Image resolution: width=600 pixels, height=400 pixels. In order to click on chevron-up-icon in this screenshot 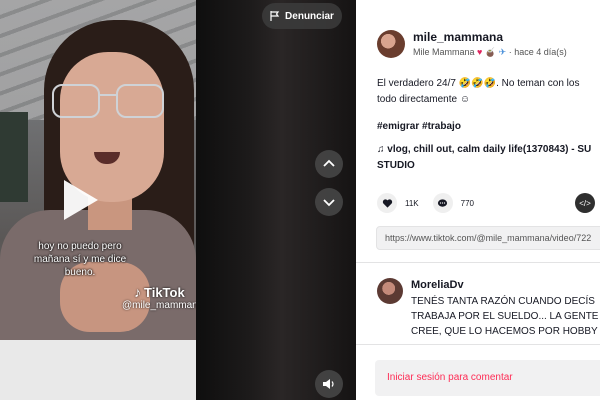, I will do `click(329, 163)`.